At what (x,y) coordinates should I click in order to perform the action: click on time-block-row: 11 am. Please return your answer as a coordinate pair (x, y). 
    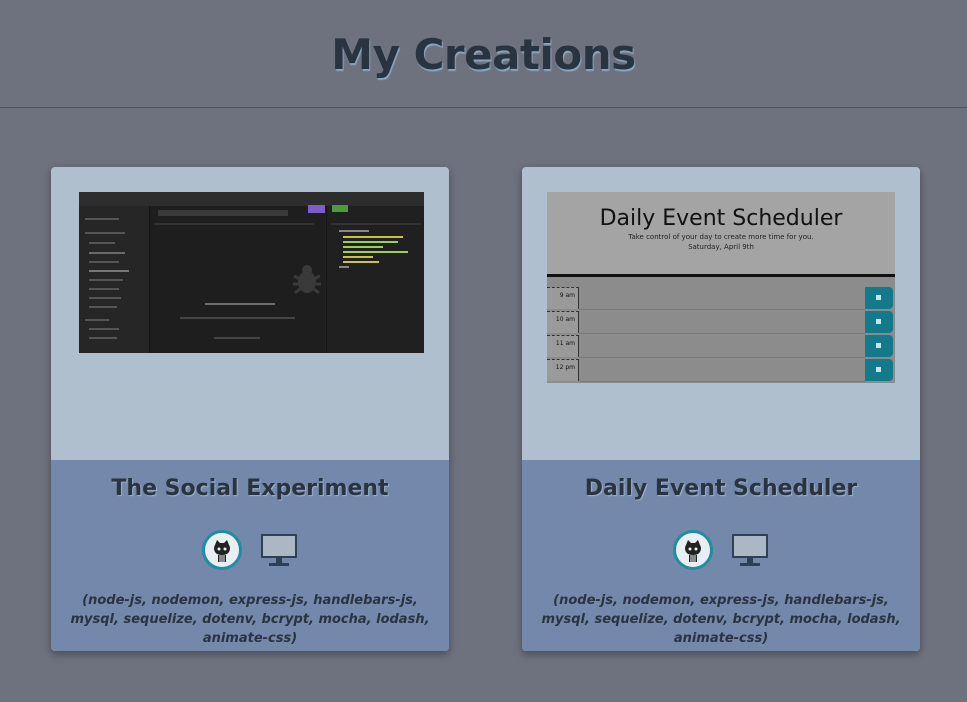
    Looking at the image, I should click on (721, 346).